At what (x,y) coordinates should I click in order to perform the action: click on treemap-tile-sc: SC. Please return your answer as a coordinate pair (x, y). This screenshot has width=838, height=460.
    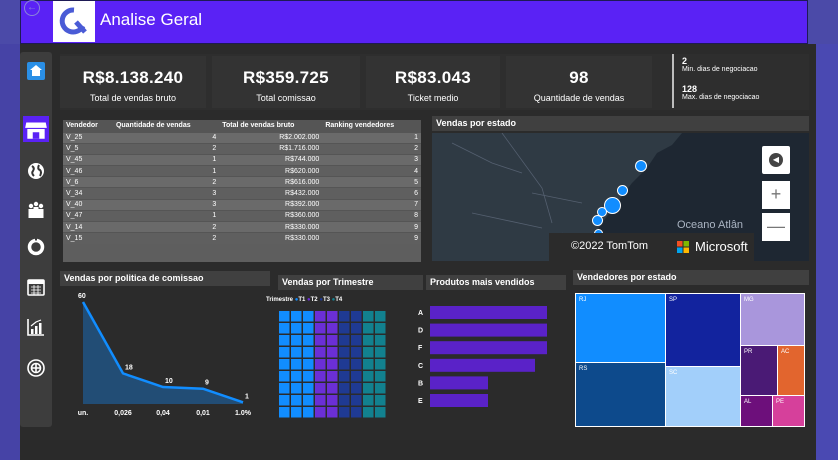
    Looking at the image, I should click on (703, 396).